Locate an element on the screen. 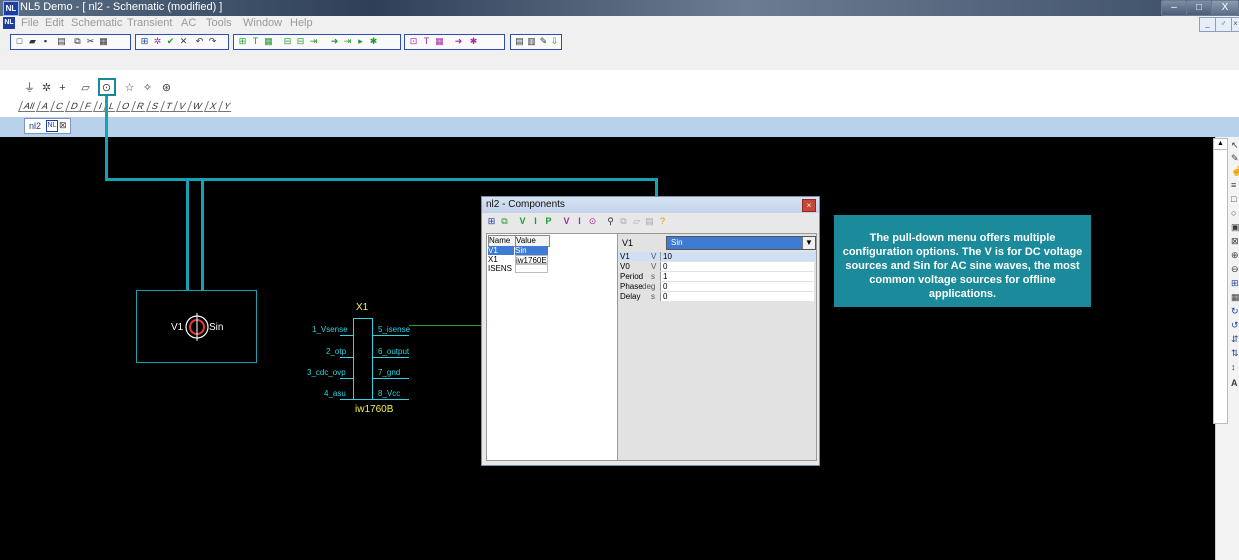 The width and height of the screenshot is (1239, 560). delete-icon: ✕ is located at coordinates (183, 41).